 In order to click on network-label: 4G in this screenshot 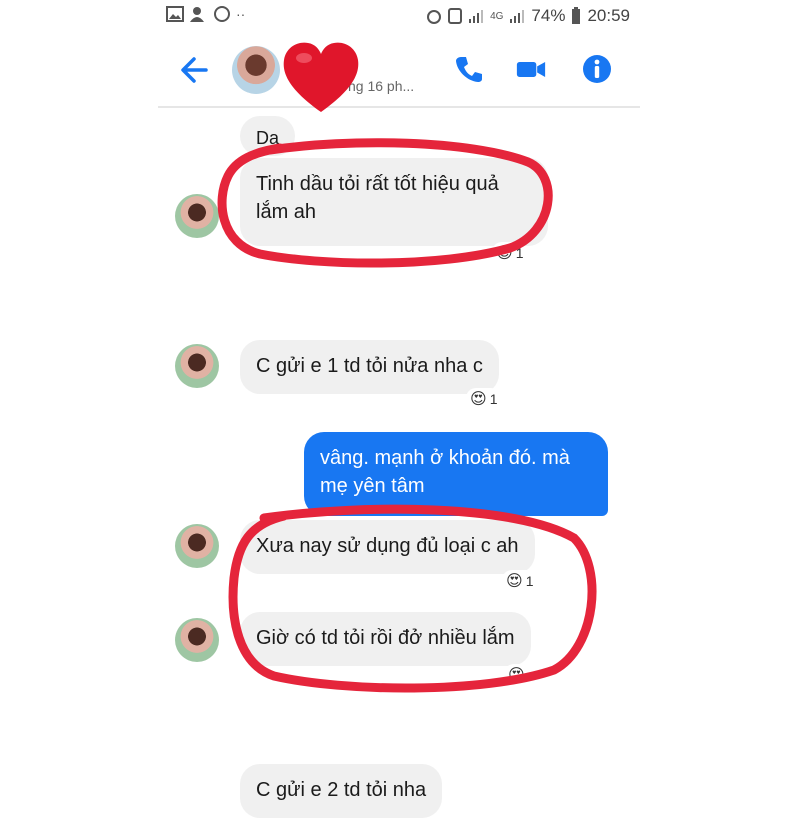, I will do `click(497, 16)`.